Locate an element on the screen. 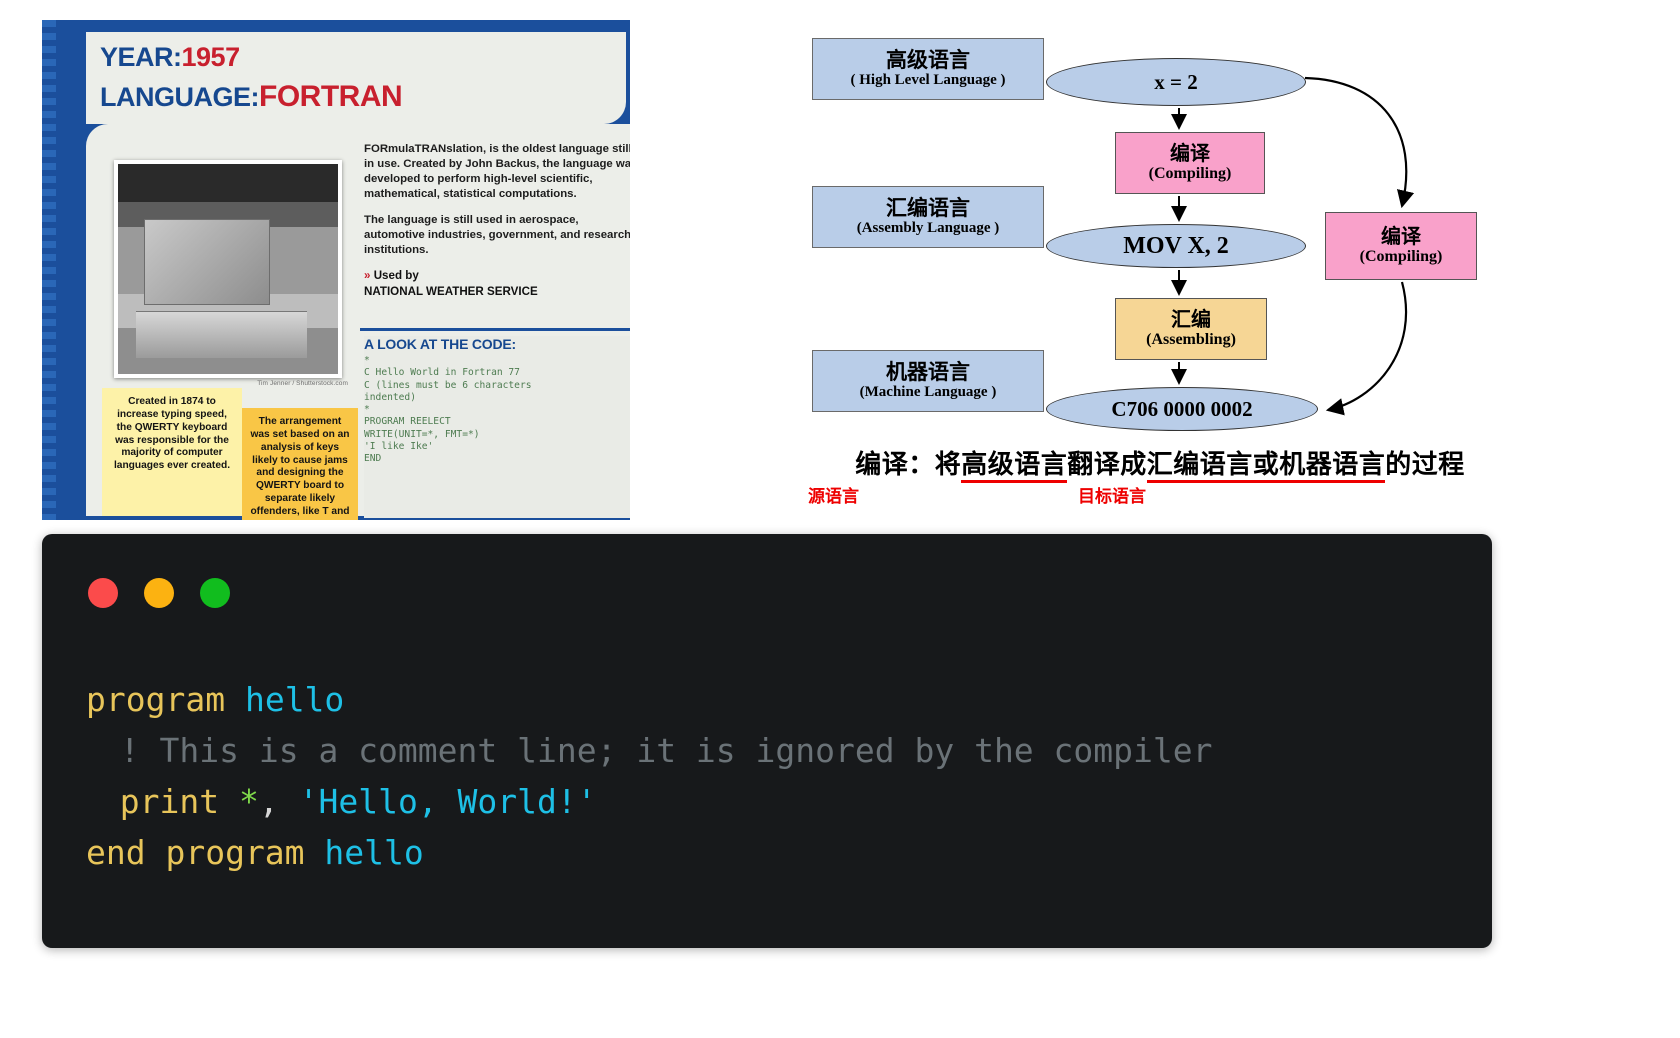 This screenshot has height=1038, width=1680. annotation-target-language: 目标语言 is located at coordinates (1112, 496).